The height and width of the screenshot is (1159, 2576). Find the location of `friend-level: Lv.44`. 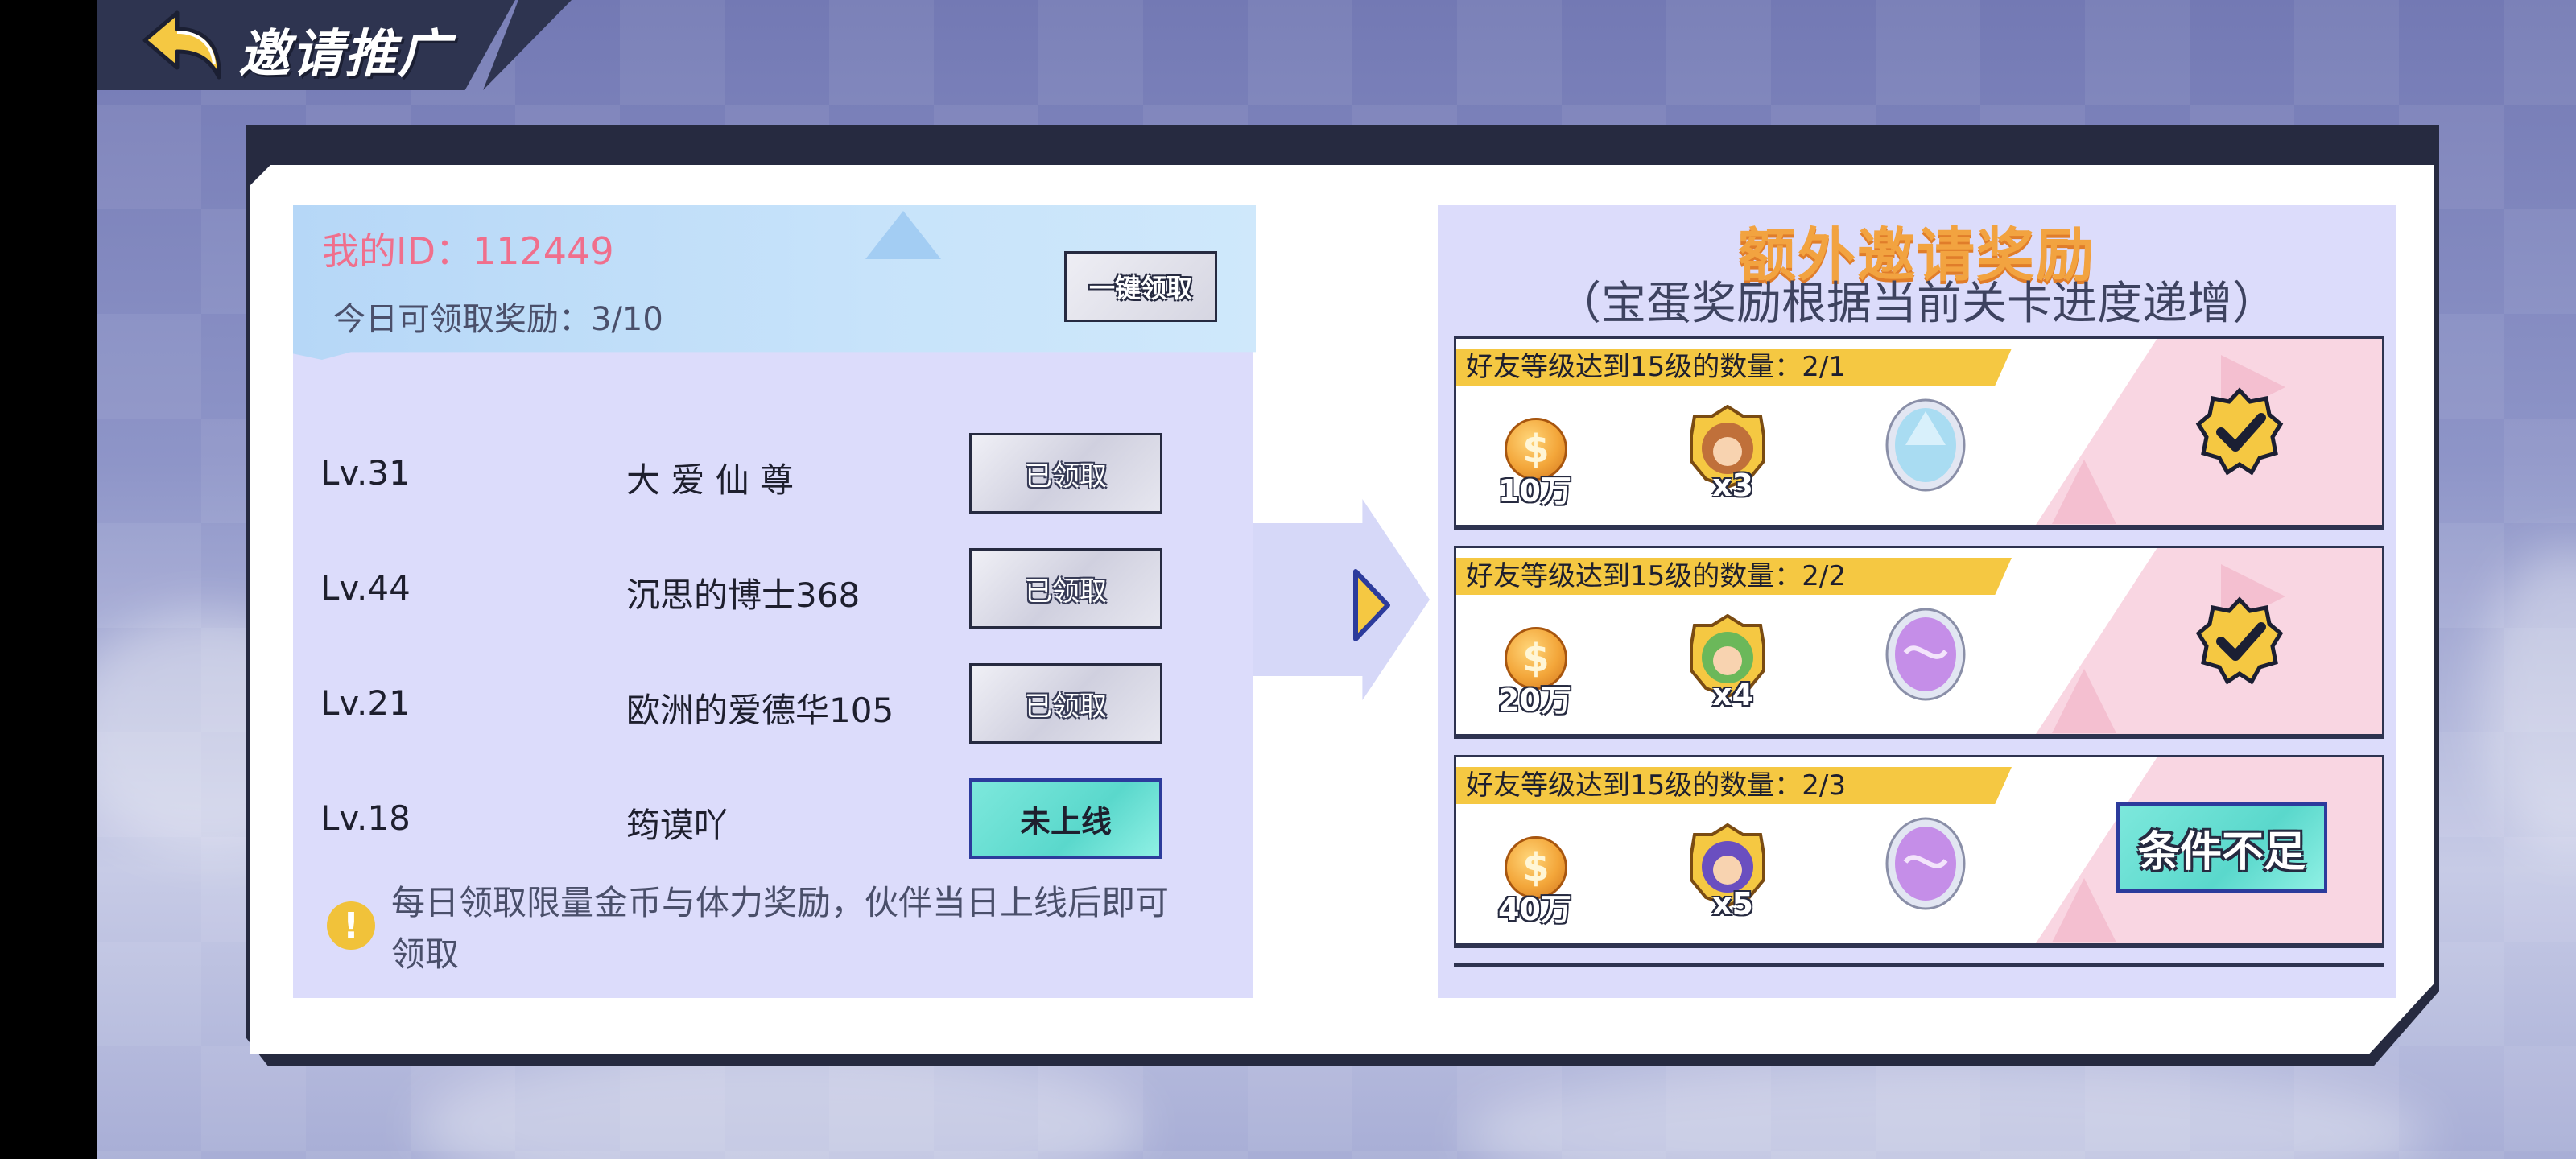

friend-level: Lv.44 is located at coordinates (365, 588).